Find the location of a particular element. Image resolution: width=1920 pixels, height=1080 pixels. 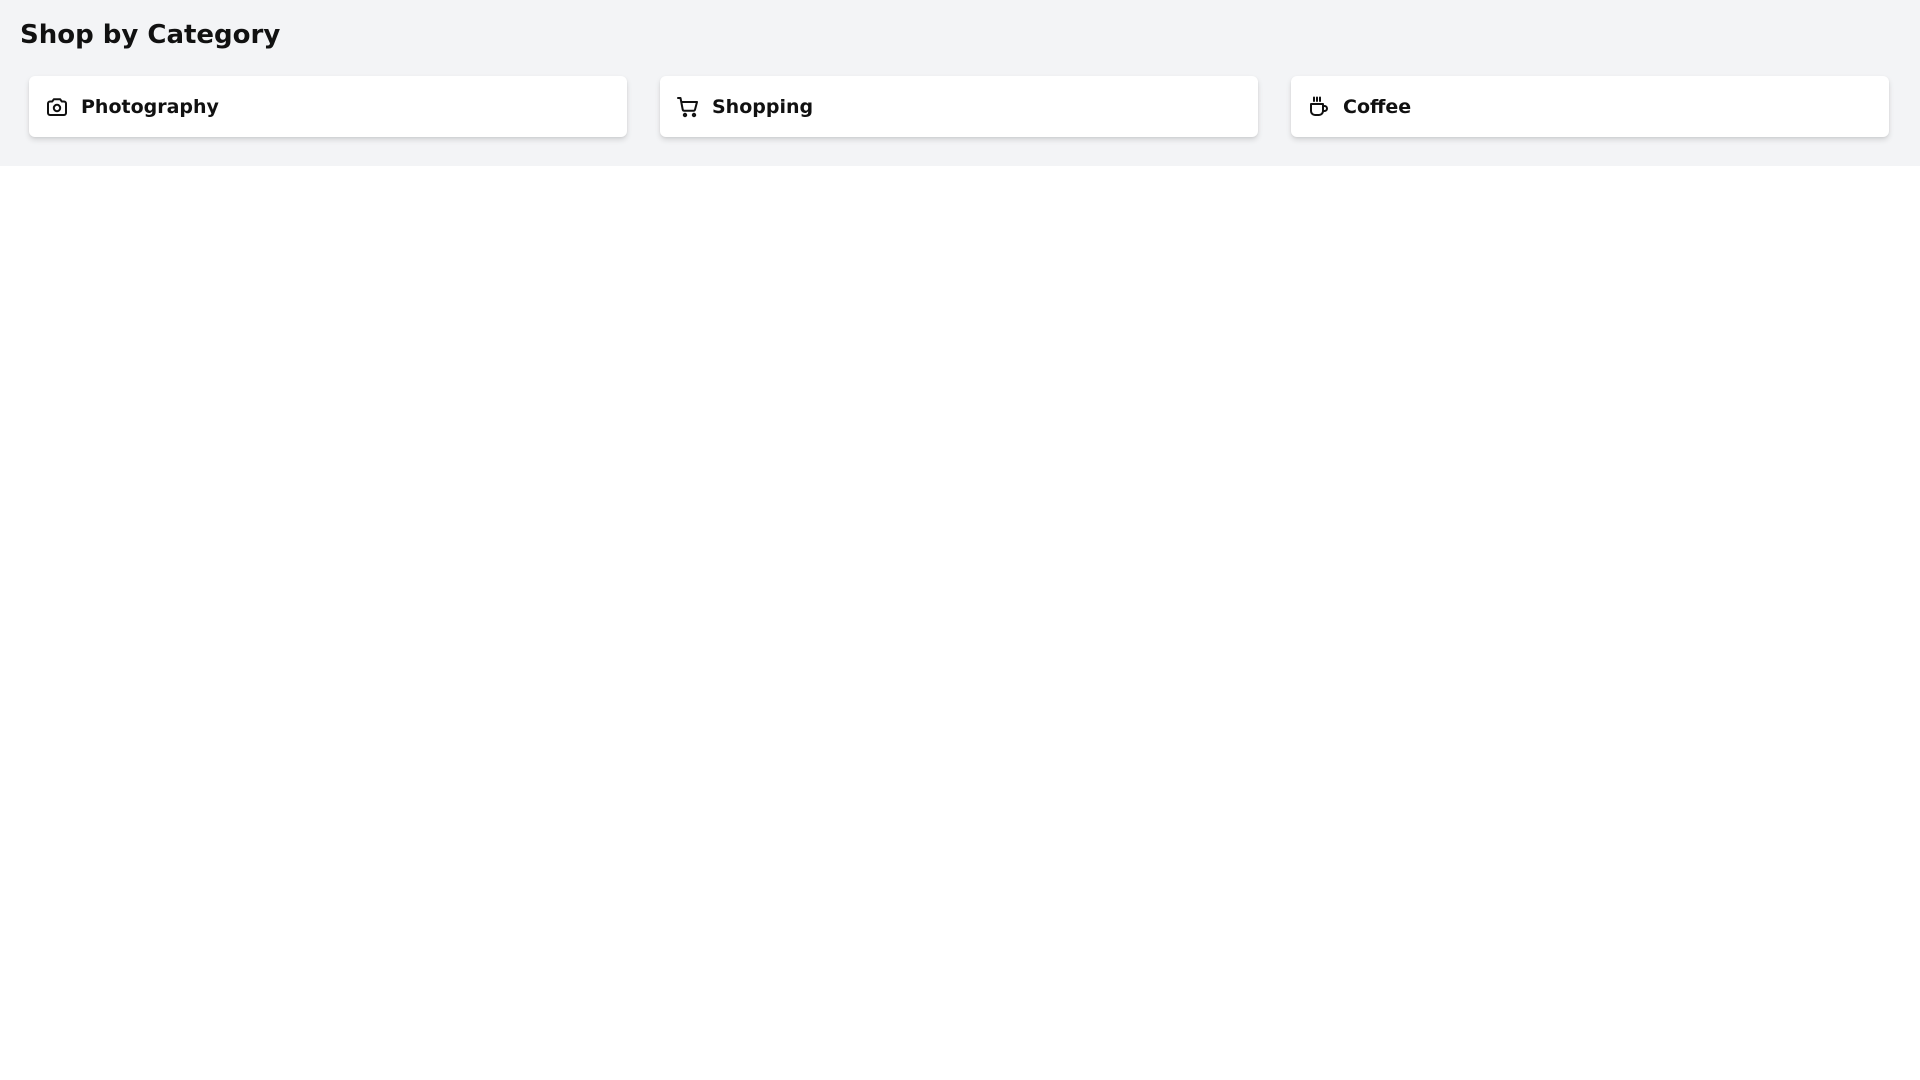

shopping-cart-icon is located at coordinates (688, 107).